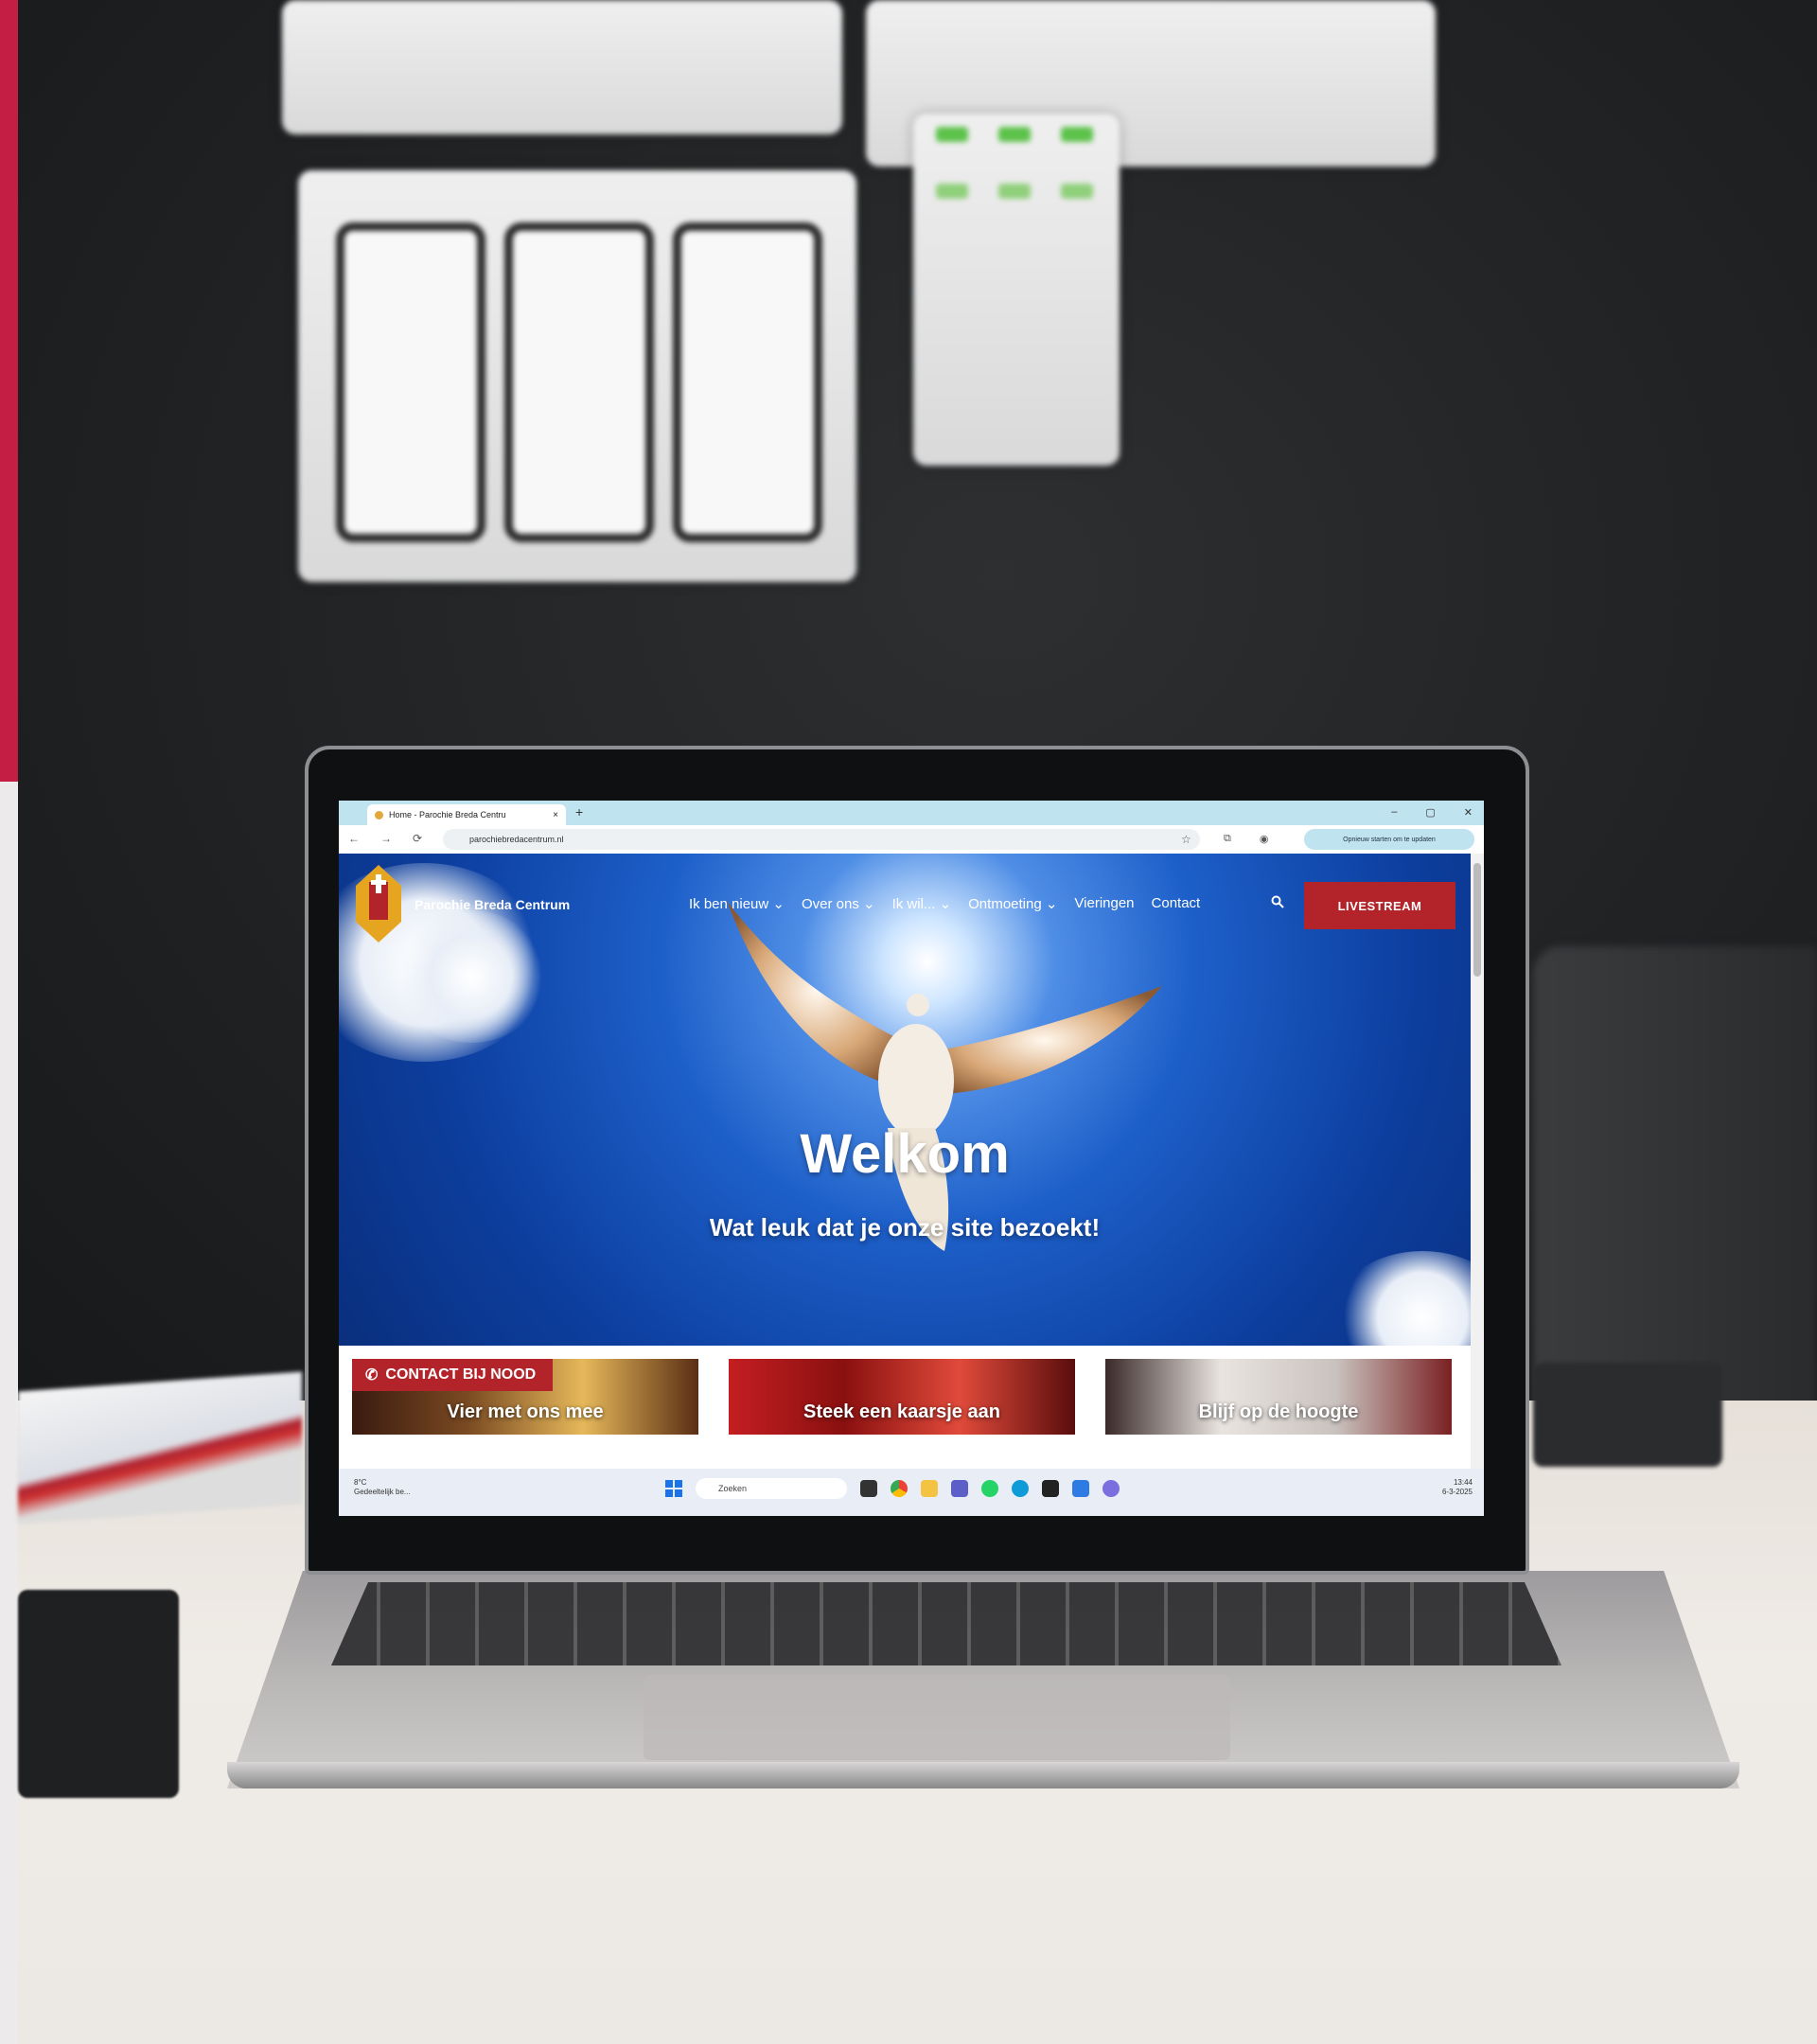 The height and width of the screenshot is (2044, 1817). What do you see at coordinates (905, 1227) in the screenshot?
I see `hero-subtitle: Wat leuk dat je onze site bezoekt!` at bounding box center [905, 1227].